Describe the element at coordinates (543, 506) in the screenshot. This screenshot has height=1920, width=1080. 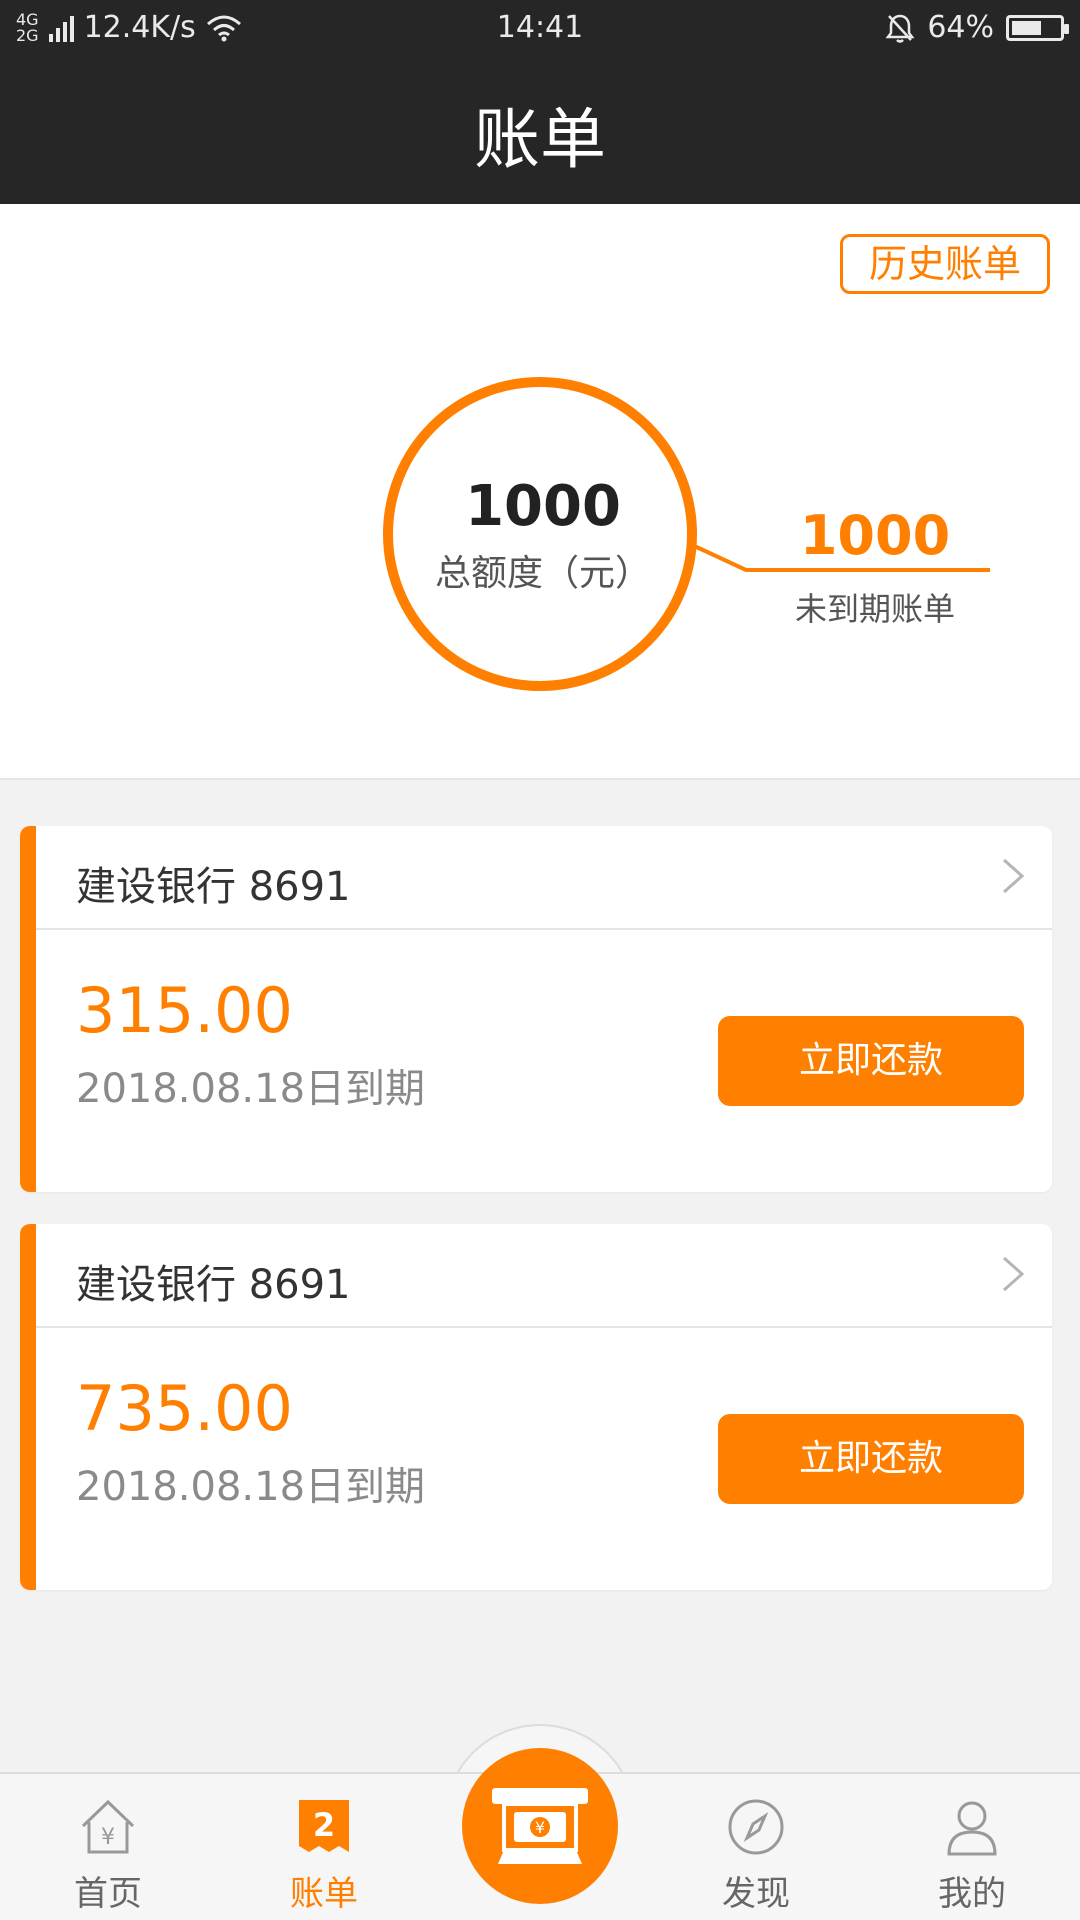
I see `total-amount: 1000` at that location.